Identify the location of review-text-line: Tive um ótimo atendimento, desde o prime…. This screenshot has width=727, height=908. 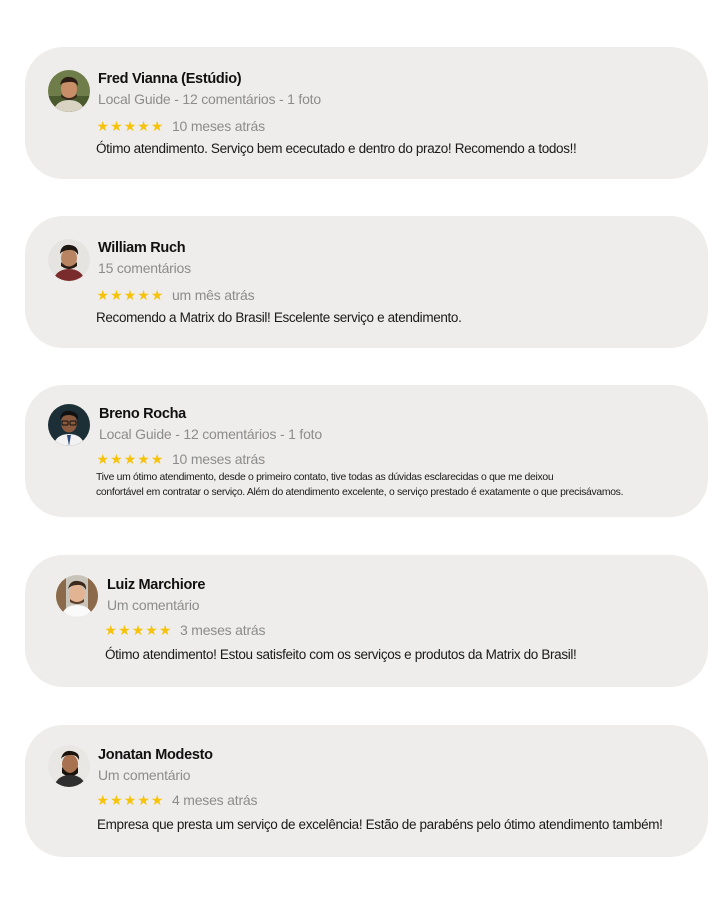
(325, 477).